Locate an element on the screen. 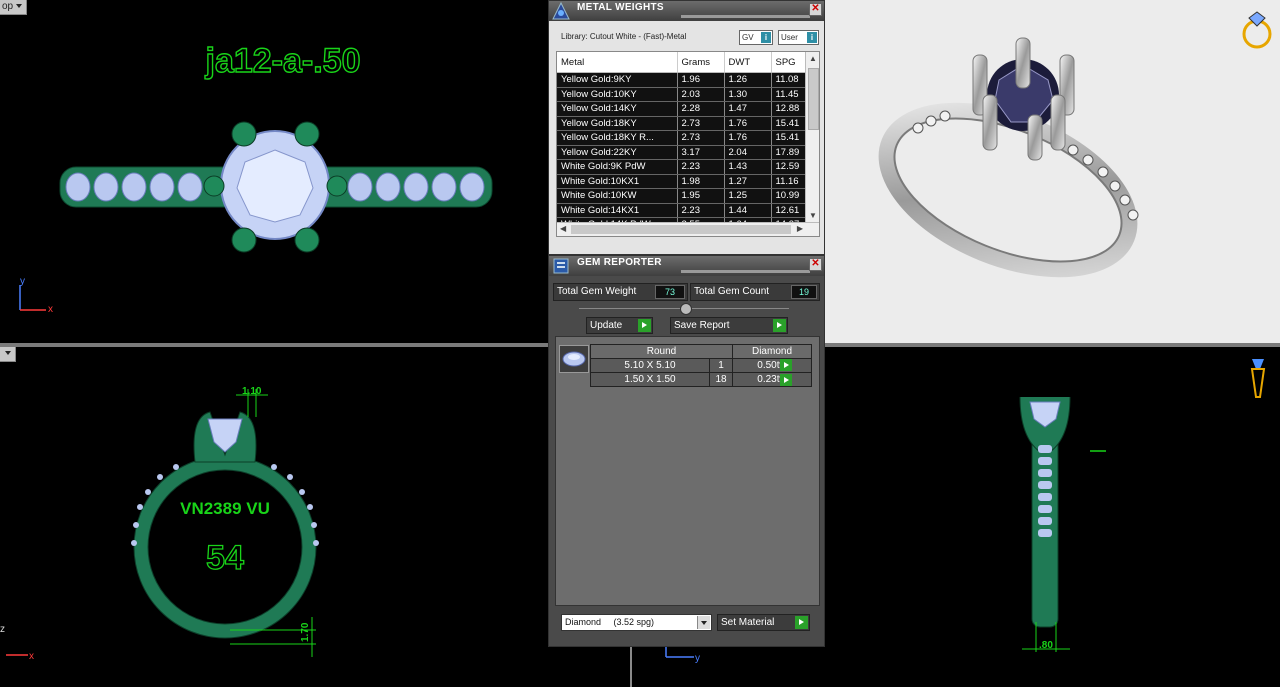  column-header: Grams is located at coordinates (701, 62).